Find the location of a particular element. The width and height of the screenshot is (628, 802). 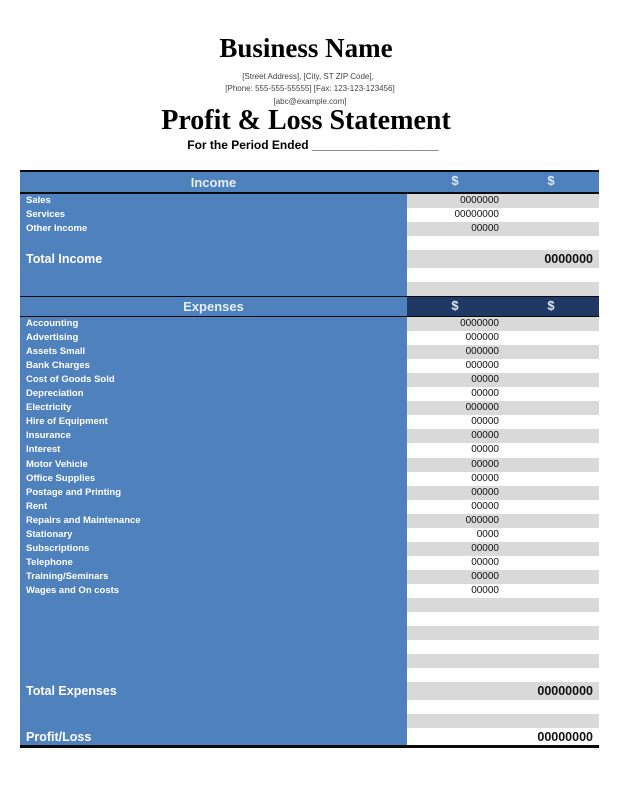

total-income-row-label: Total Income is located at coordinates (64, 259).